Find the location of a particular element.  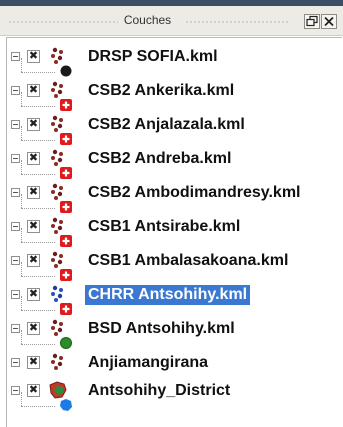

close-icon is located at coordinates (329, 21).